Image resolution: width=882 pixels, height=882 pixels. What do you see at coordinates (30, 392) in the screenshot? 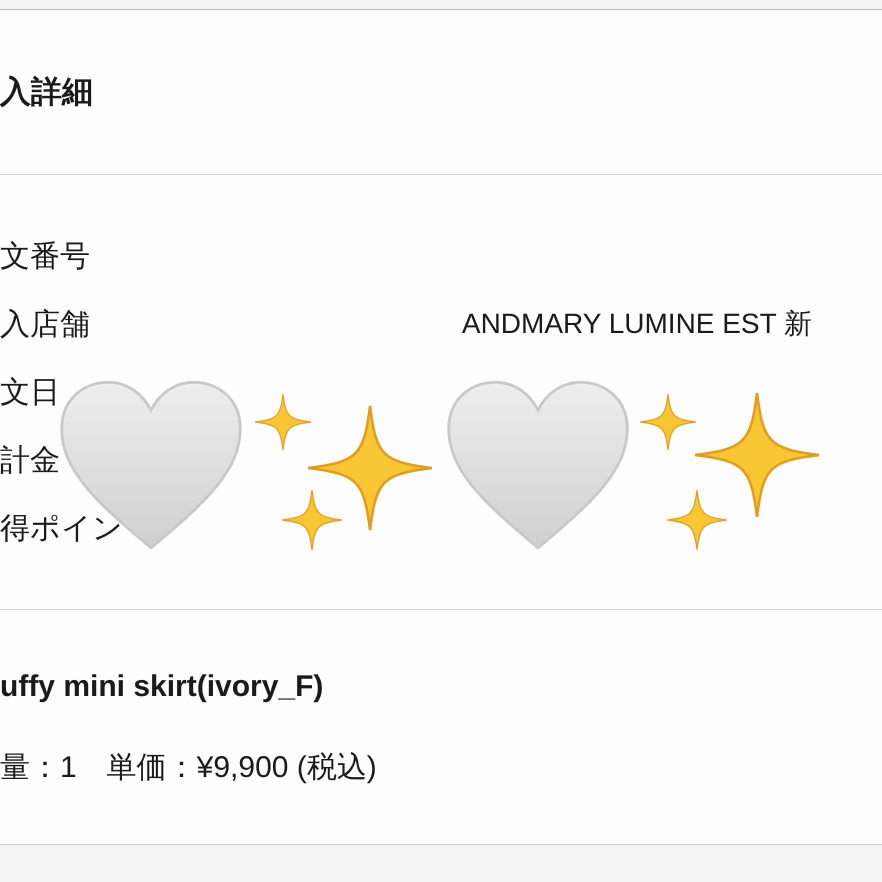
I see `detail-label: 文日` at bounding box center [30, 392].